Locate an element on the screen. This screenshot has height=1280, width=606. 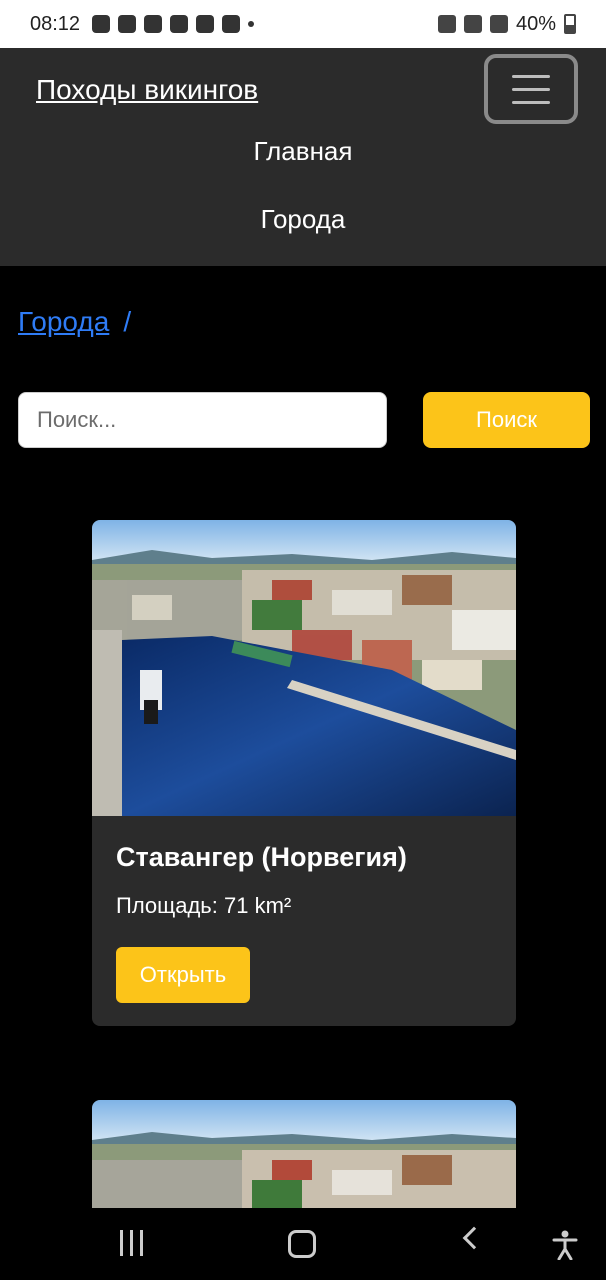
brand-link: Походы викингов is located at coordinates (147, 90).